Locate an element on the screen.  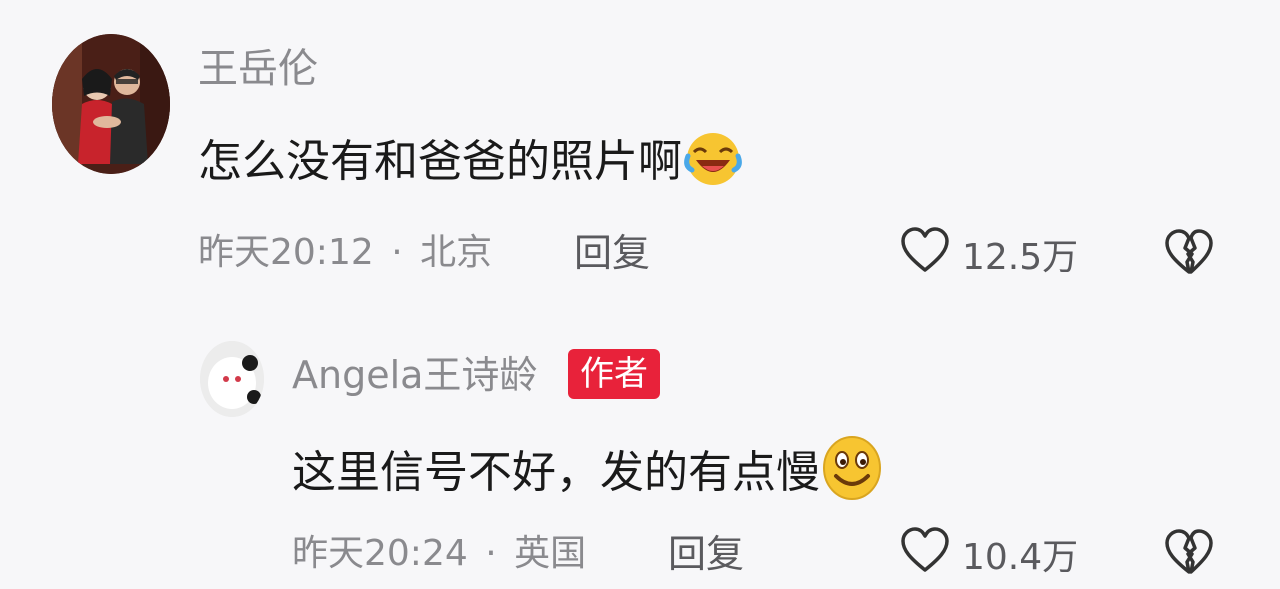
comment-meta: 昨天20:24 · 英国 is located at coordinates (439, 554).